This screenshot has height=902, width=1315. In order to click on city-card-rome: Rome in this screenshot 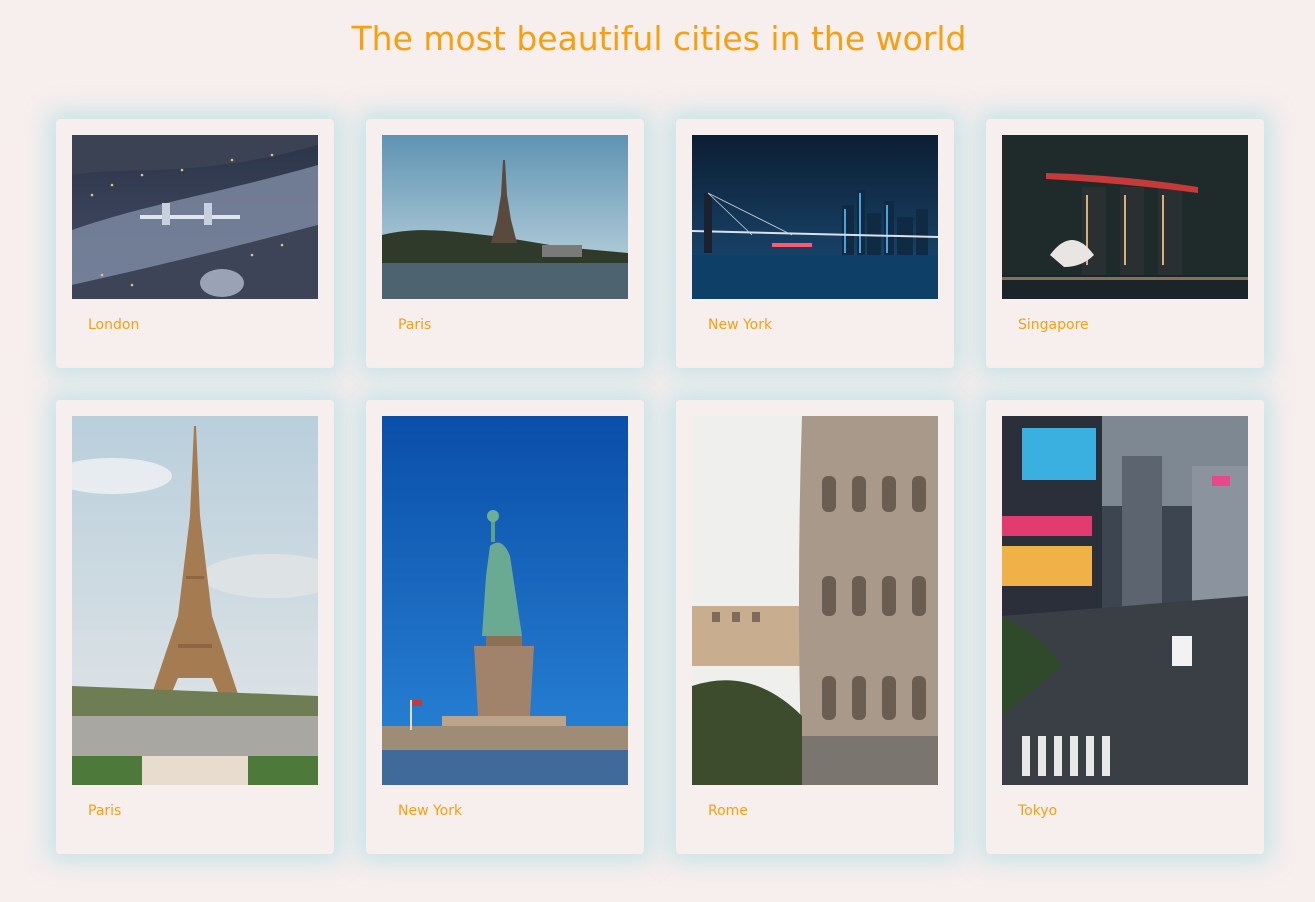, I will do `click(815, 627)`.